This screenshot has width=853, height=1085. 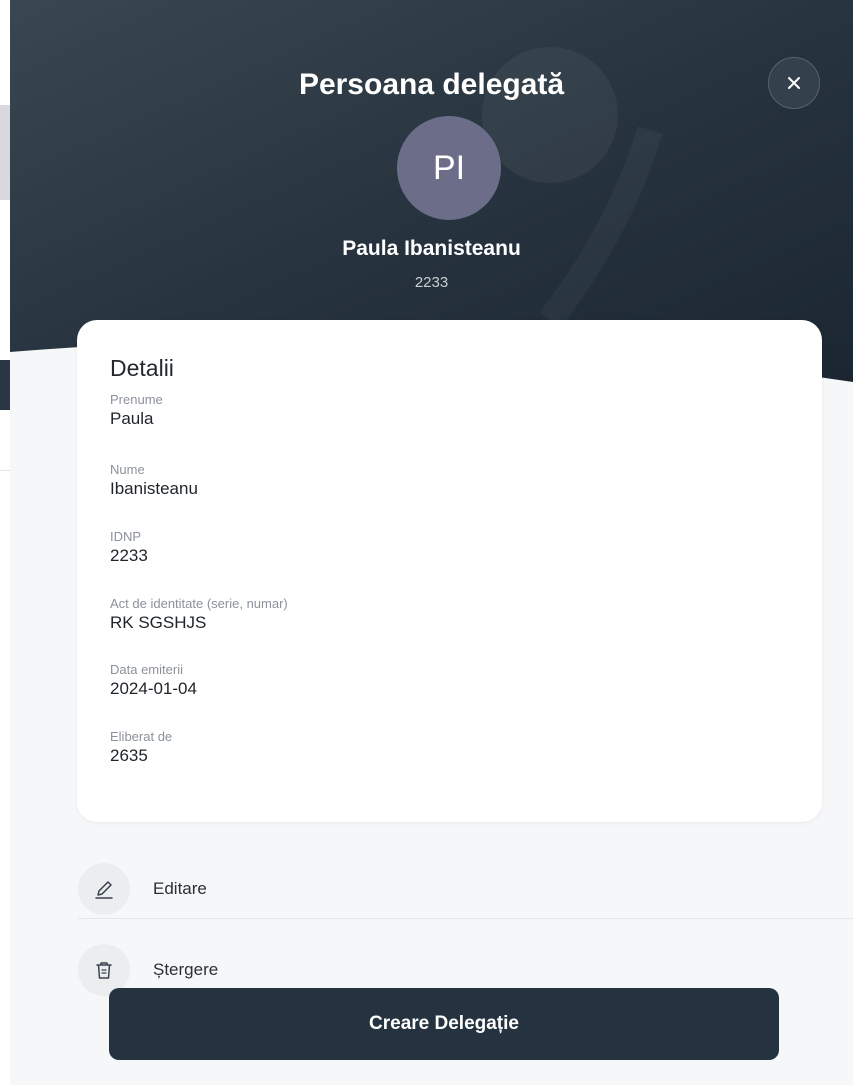 What do you see at coordinates (431, 84) in the screenshot?
I see `page-title: Persoana delegată` at bounding box center [431, 84].